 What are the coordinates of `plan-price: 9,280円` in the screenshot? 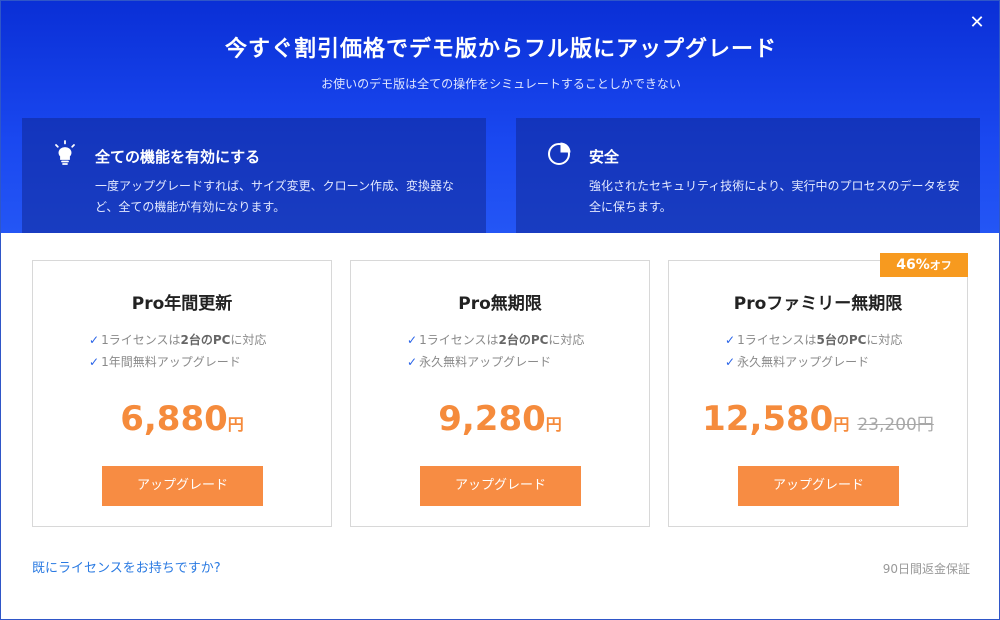 It's located at (500, 419).